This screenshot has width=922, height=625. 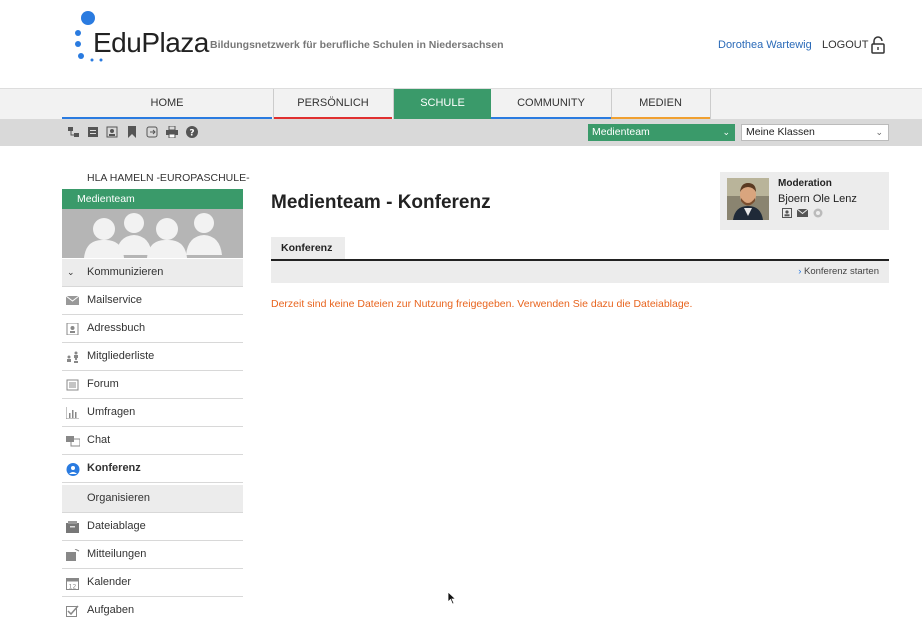 I want to click on logo: EduPlaza, so click(x=151, y=43).